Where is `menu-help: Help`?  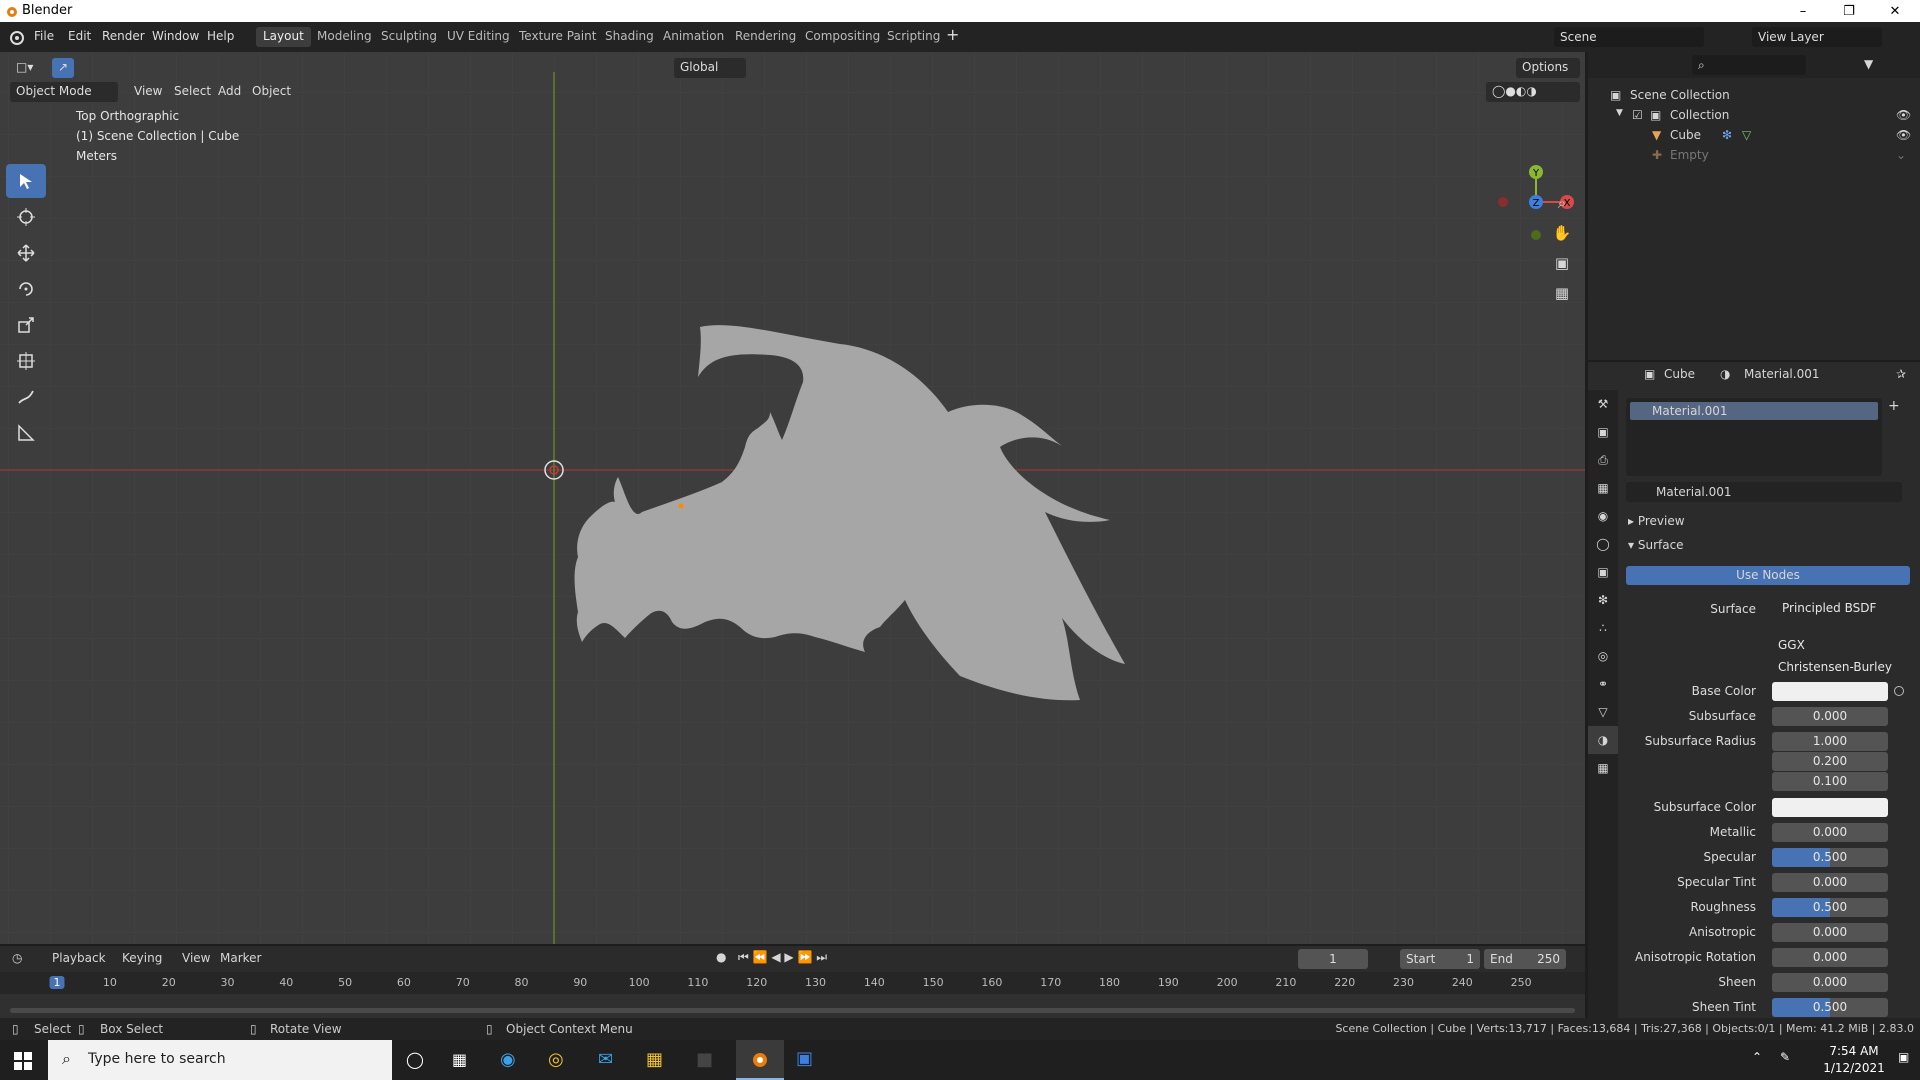
menu-help: Help is located at coordinates (220, 36).